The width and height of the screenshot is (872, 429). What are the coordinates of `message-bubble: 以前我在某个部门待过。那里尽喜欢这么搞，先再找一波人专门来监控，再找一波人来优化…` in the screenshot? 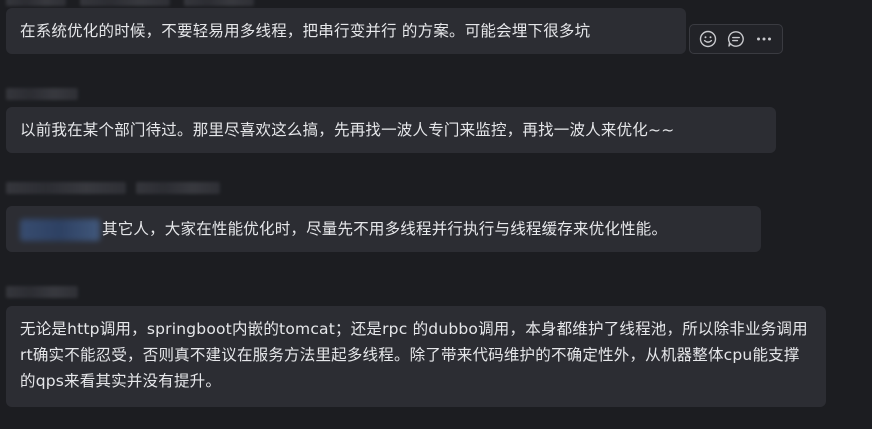 It's located at (391, 130).